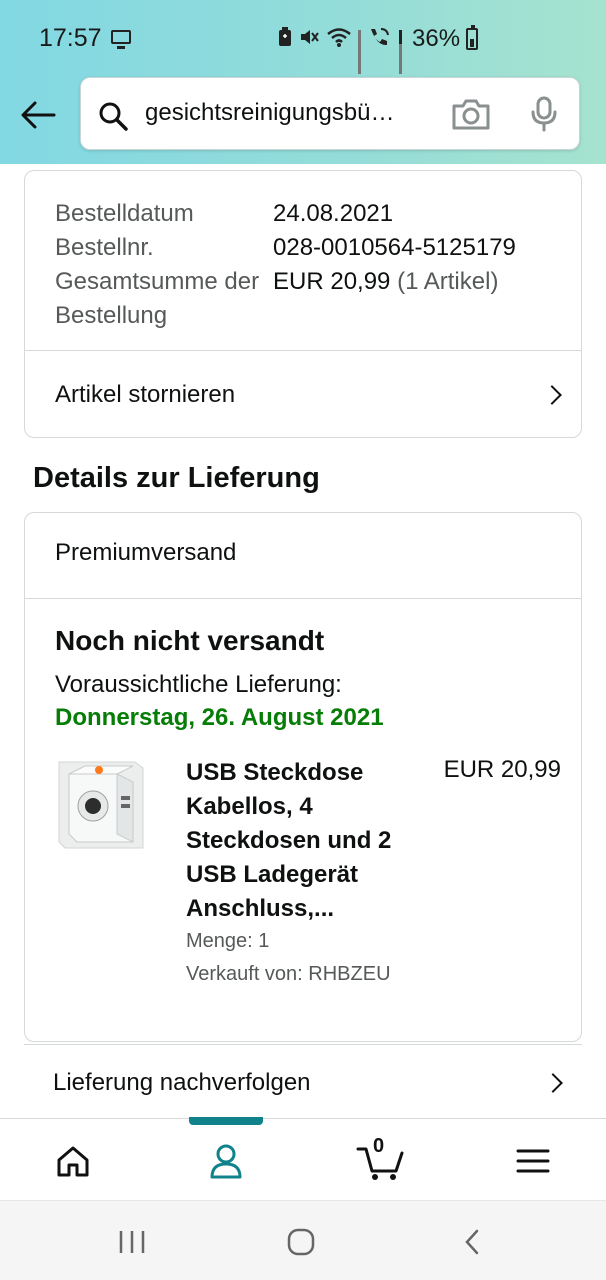 This screenshot has width=606, height=1280. What do you see at coordinates (303, 394) in the screenshot?
I see `cancel-items-link: Artikel stornieren` at bounding box center [303, 394].